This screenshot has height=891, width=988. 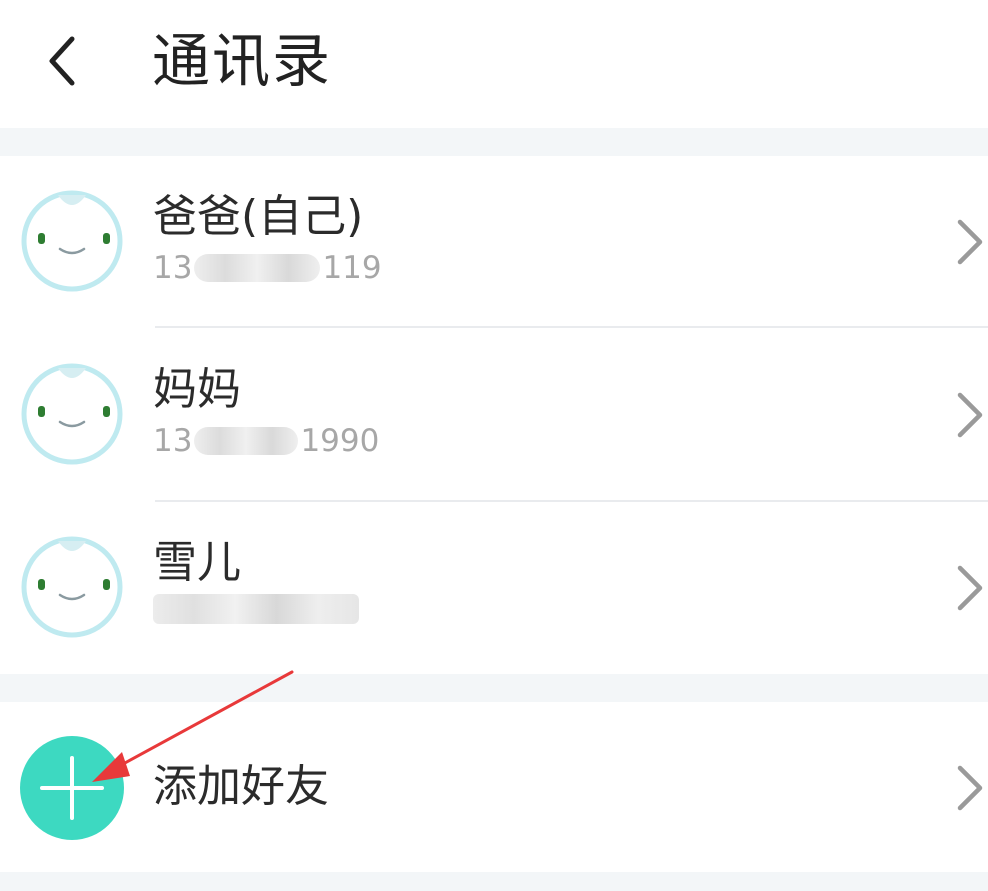 I want to click on contact-phone: 13 1990, so click(x=266, y=441).